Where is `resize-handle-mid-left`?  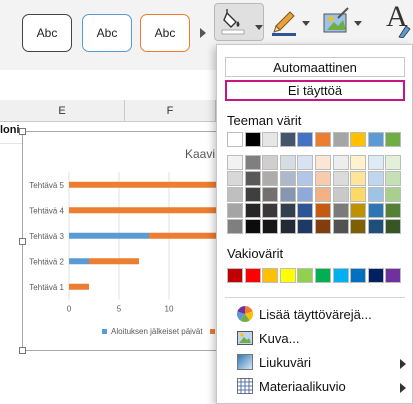
resize-handle-mid-left is located at coordinates (22, 241).